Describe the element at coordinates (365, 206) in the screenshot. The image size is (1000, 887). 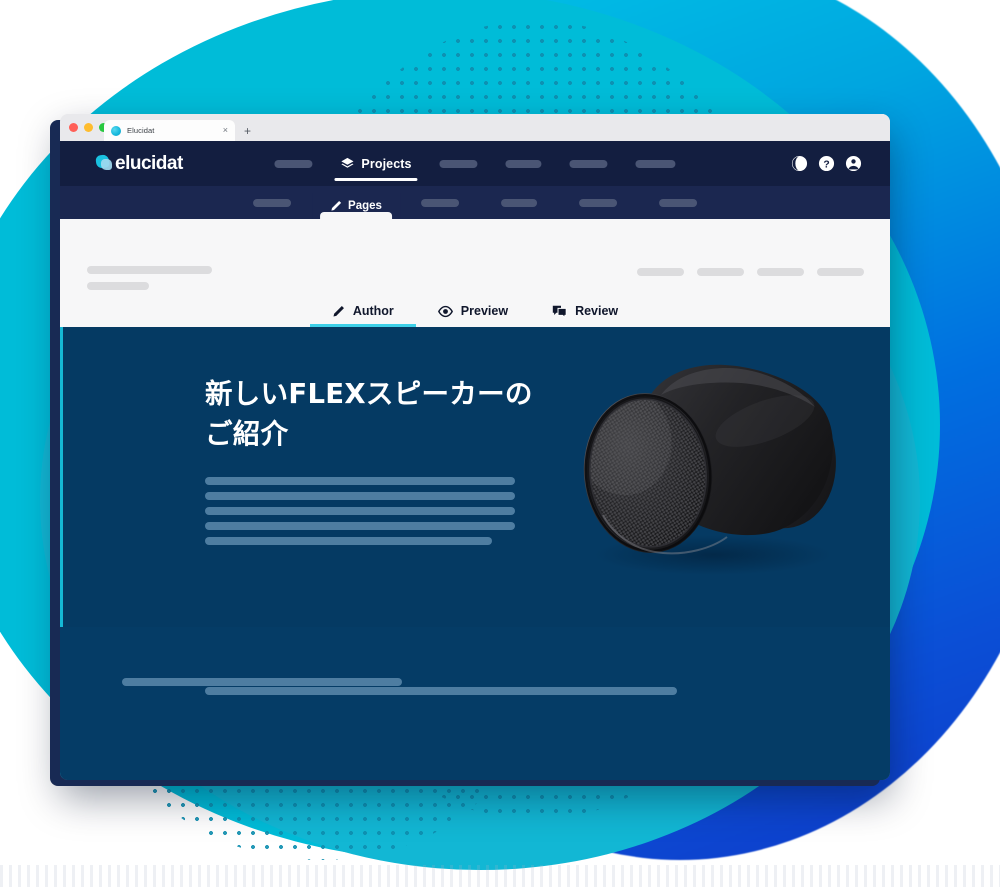
I see `subnav-item-pages-label: Pages` at that location.